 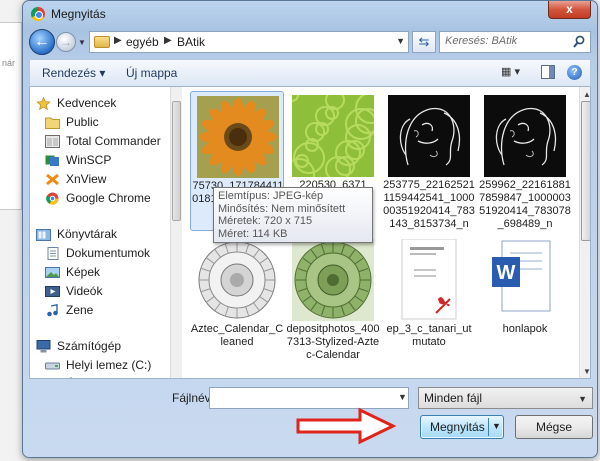 I want to click on winscp-icon, so click(x=52, y=160).